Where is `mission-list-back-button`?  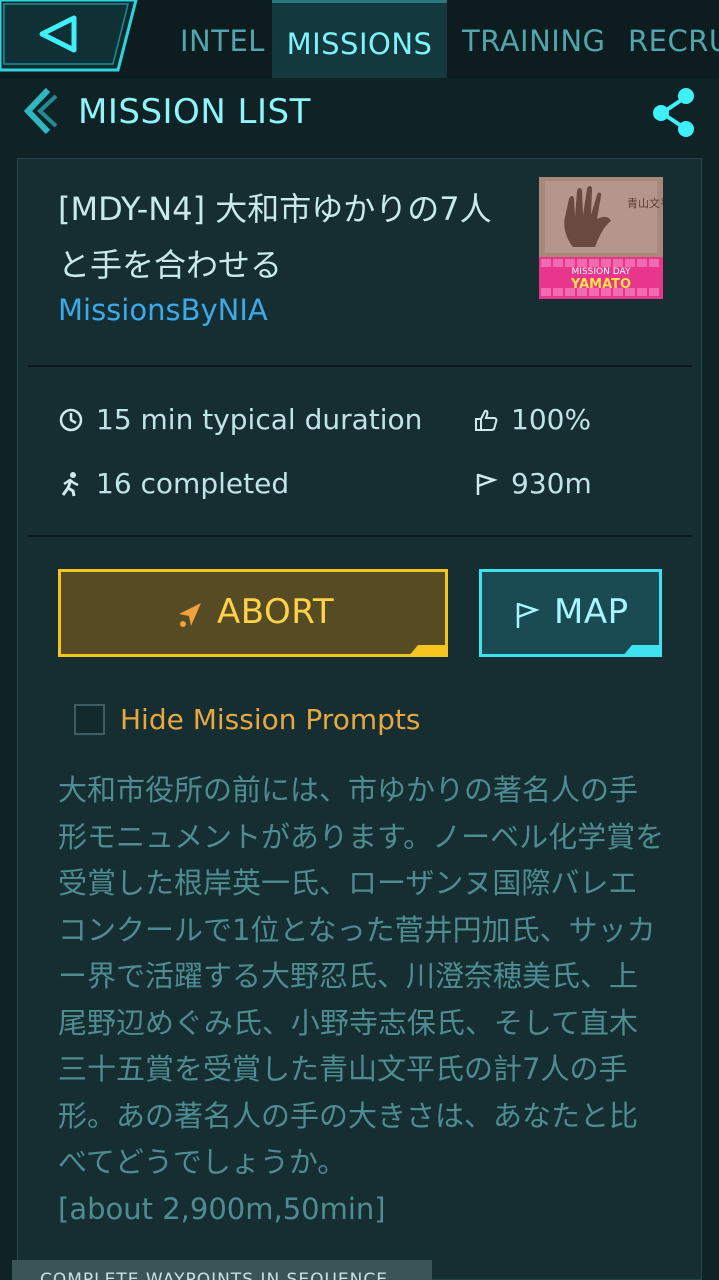 mission-list-back-button is located at coordinates (40, 111).